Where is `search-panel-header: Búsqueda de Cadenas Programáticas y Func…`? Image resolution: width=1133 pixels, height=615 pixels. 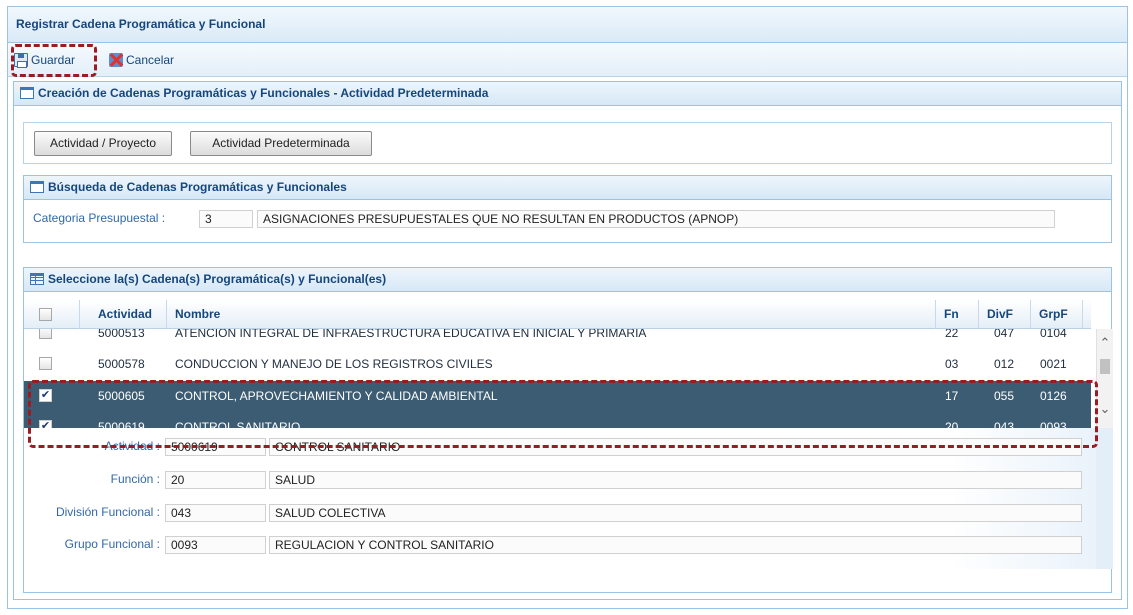
search-panel-header: Búsqueda de Cadenas Programáticas y Func… is located at coordinates (567, 188).